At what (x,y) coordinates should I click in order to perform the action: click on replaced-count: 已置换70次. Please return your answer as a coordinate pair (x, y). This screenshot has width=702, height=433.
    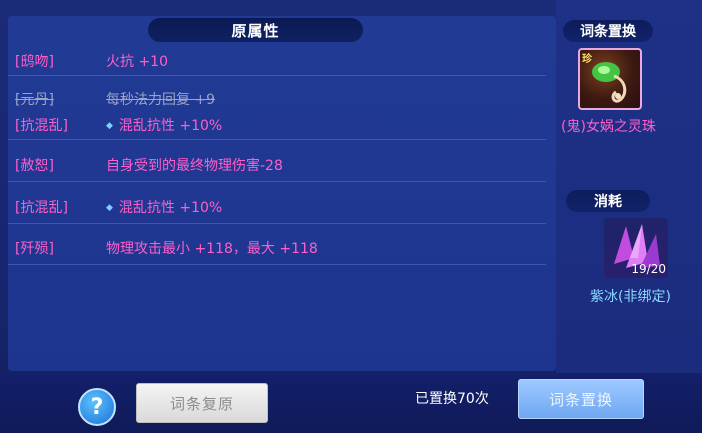
    Looking at the image, I should click on (452, 399).